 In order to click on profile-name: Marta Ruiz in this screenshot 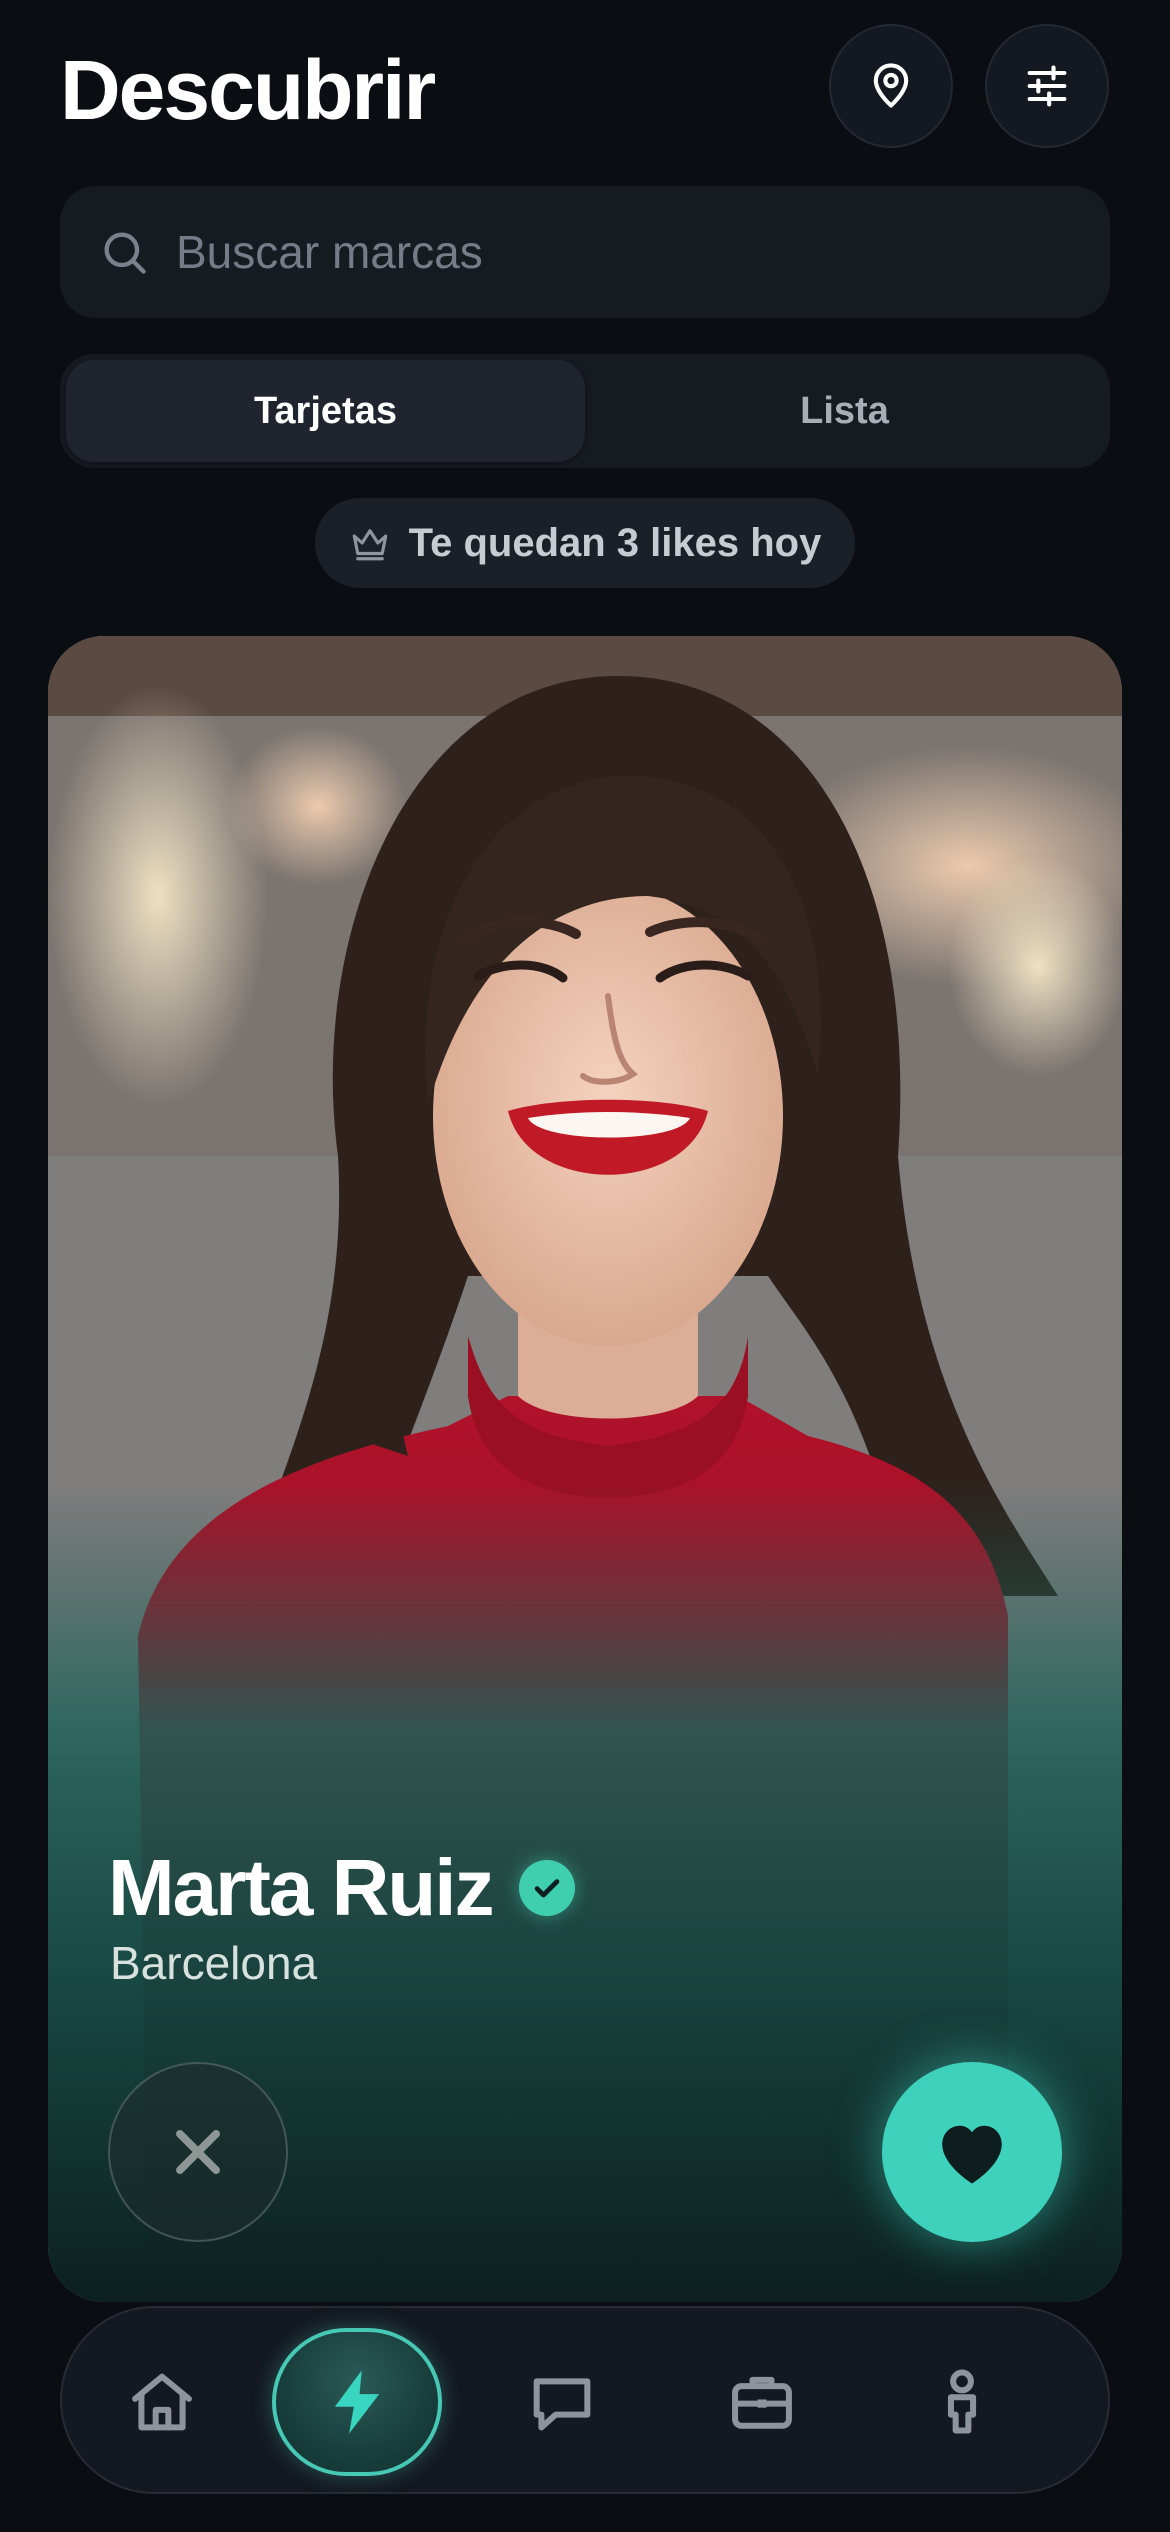, I will do `click(301, 1887)`.